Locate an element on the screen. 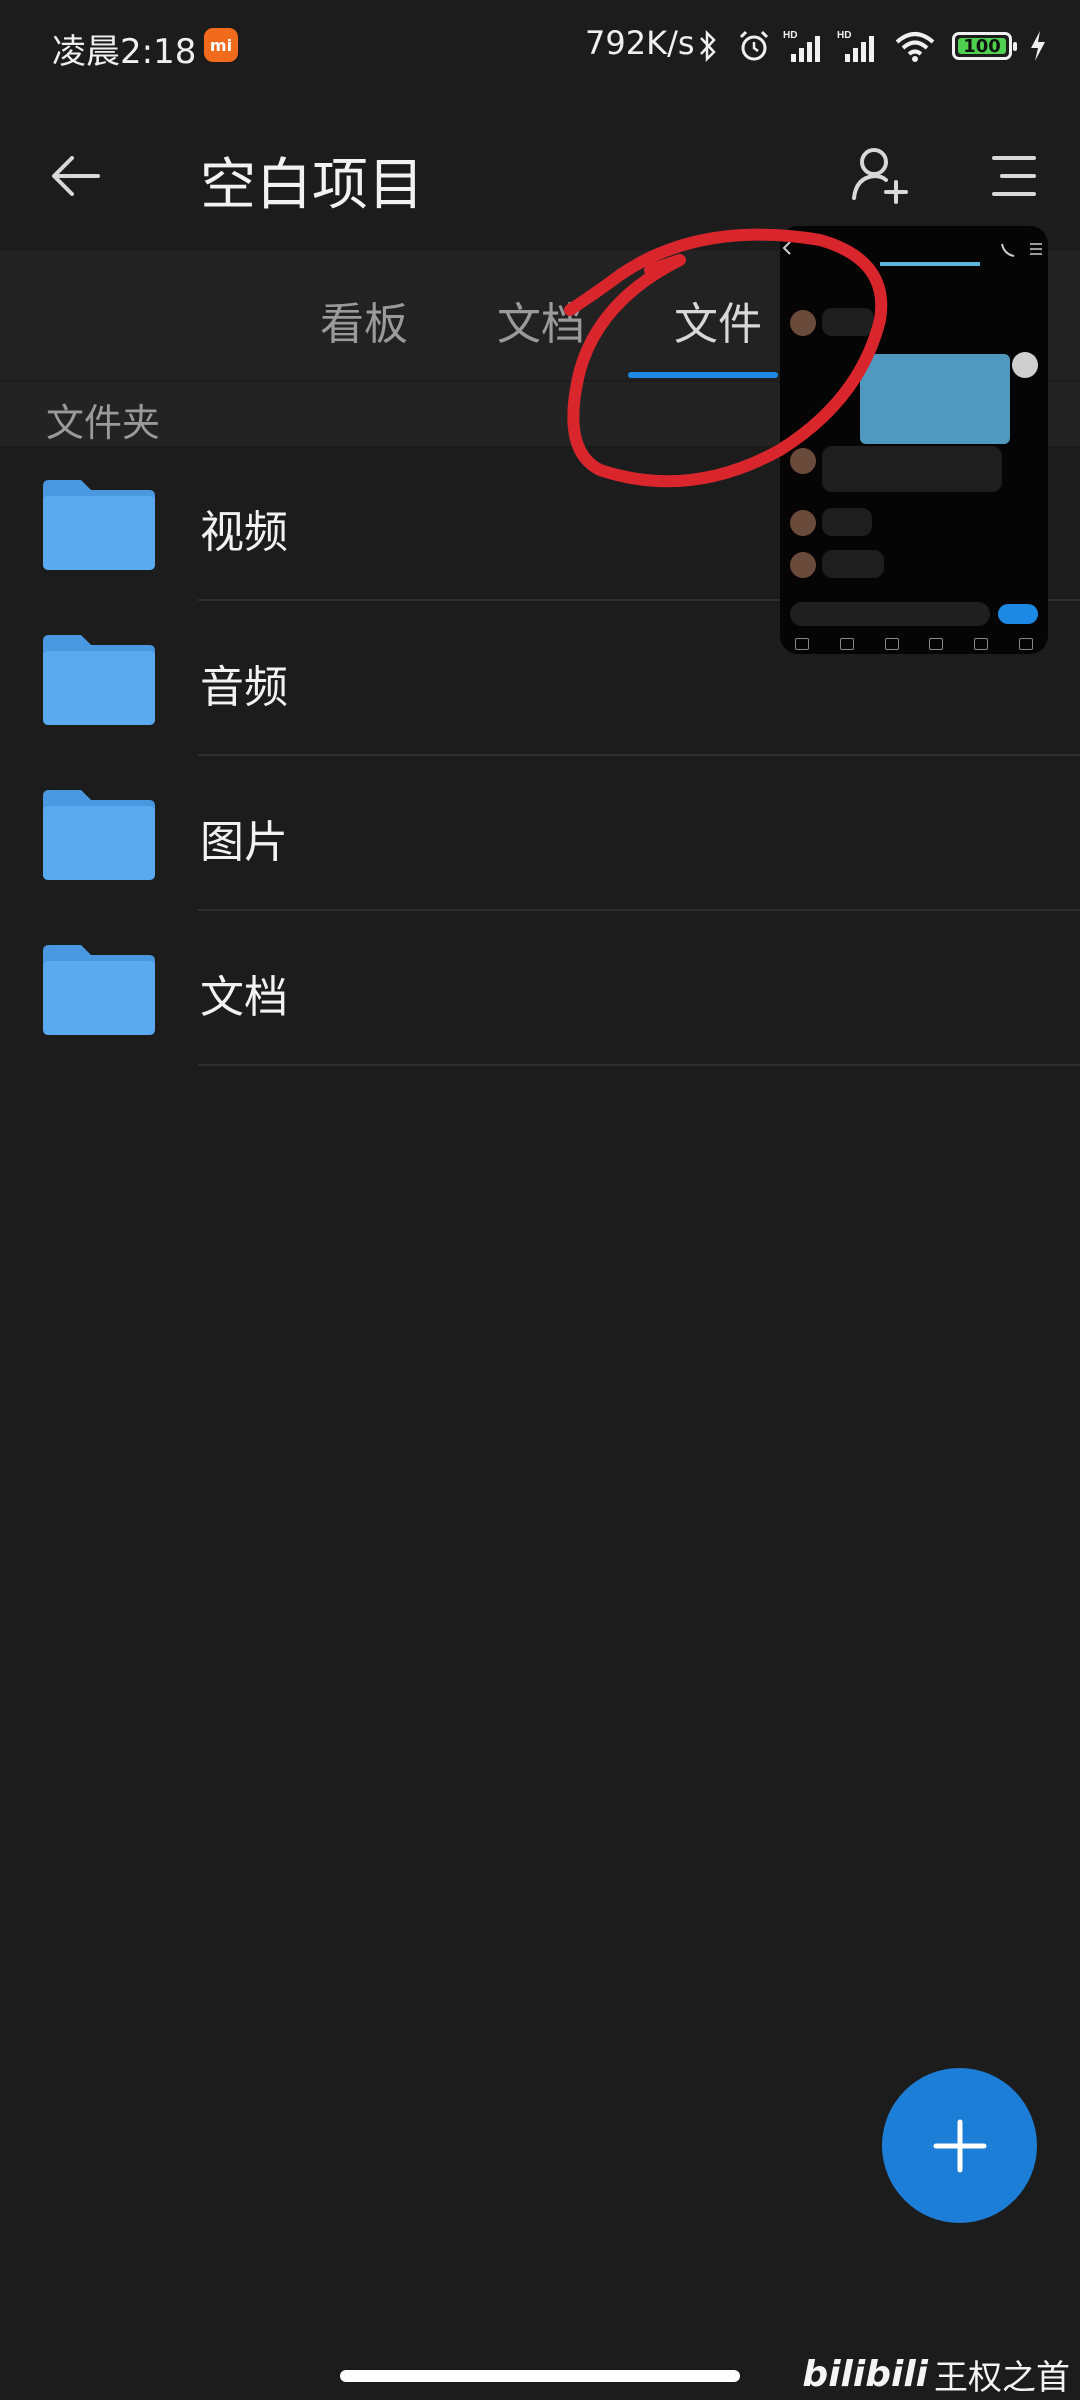  divider is located at coordinates (639, 1065).